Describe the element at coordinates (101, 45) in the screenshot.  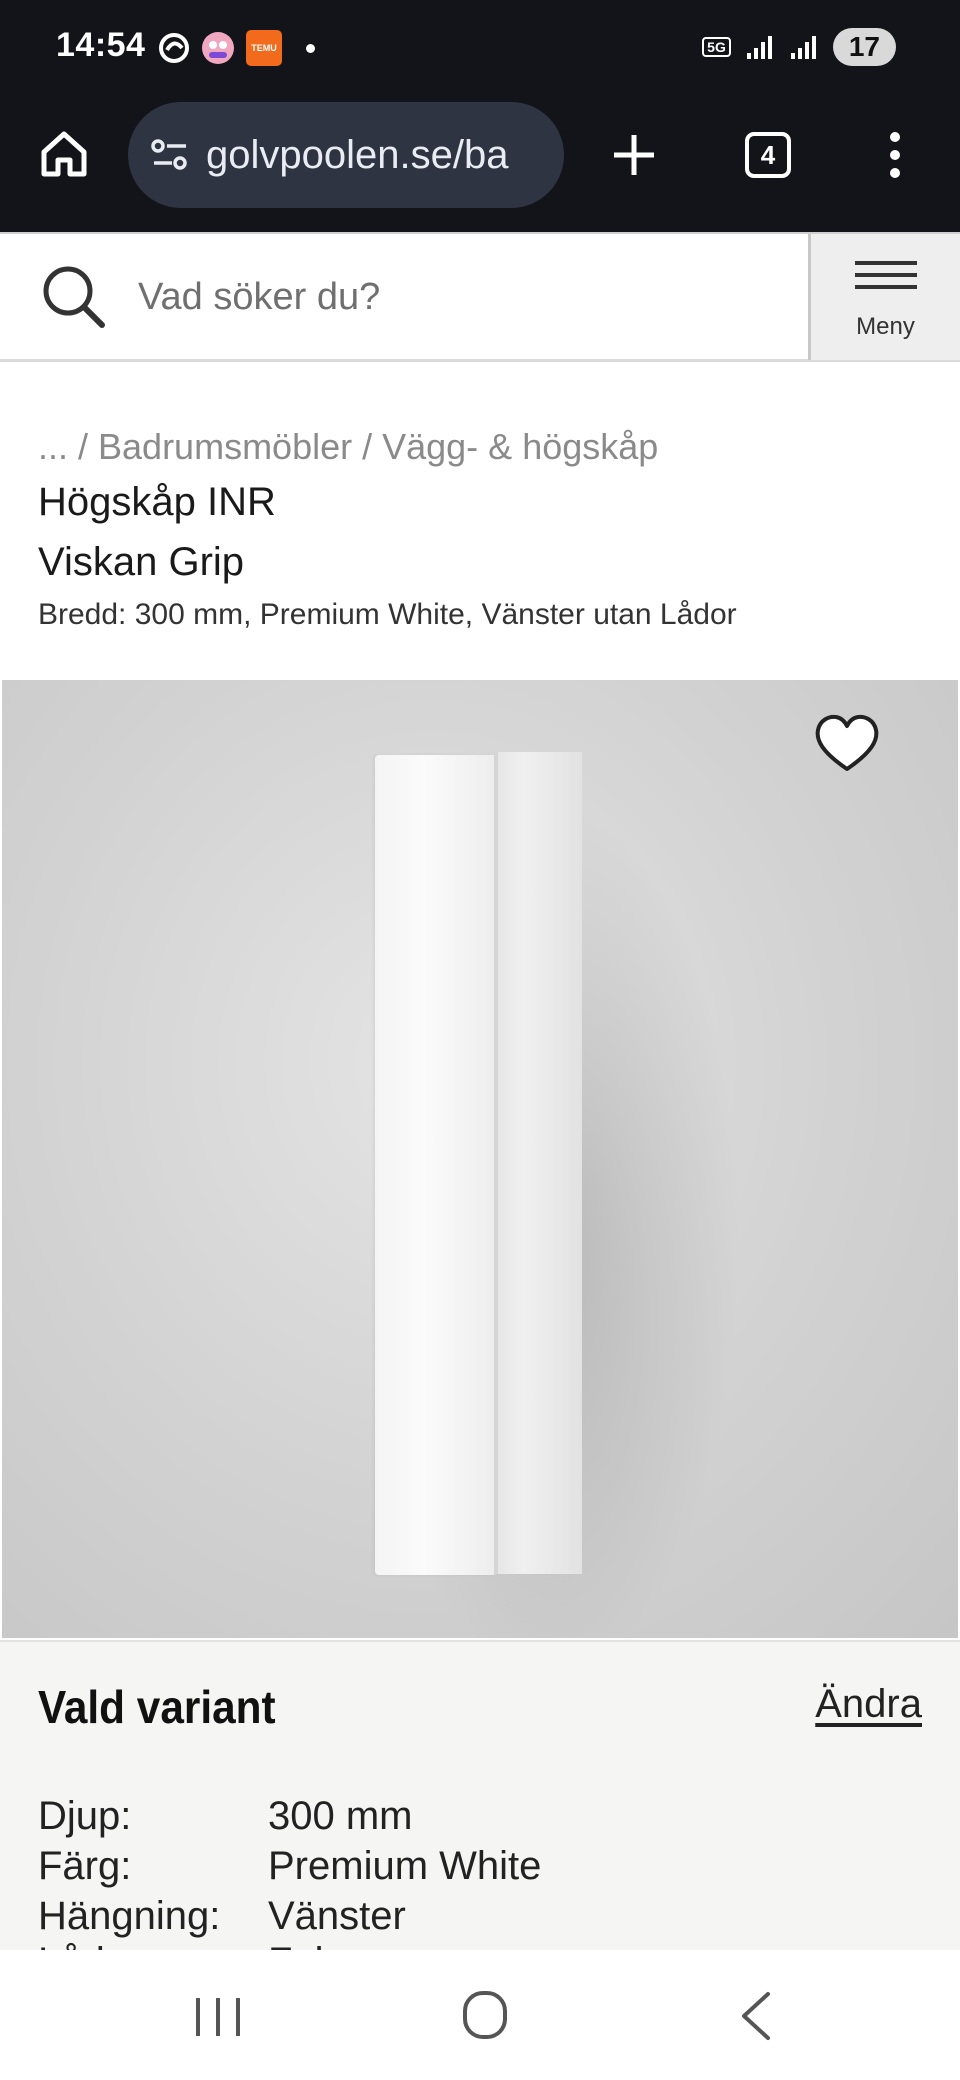
I see `status-time: 14:54` at that location.